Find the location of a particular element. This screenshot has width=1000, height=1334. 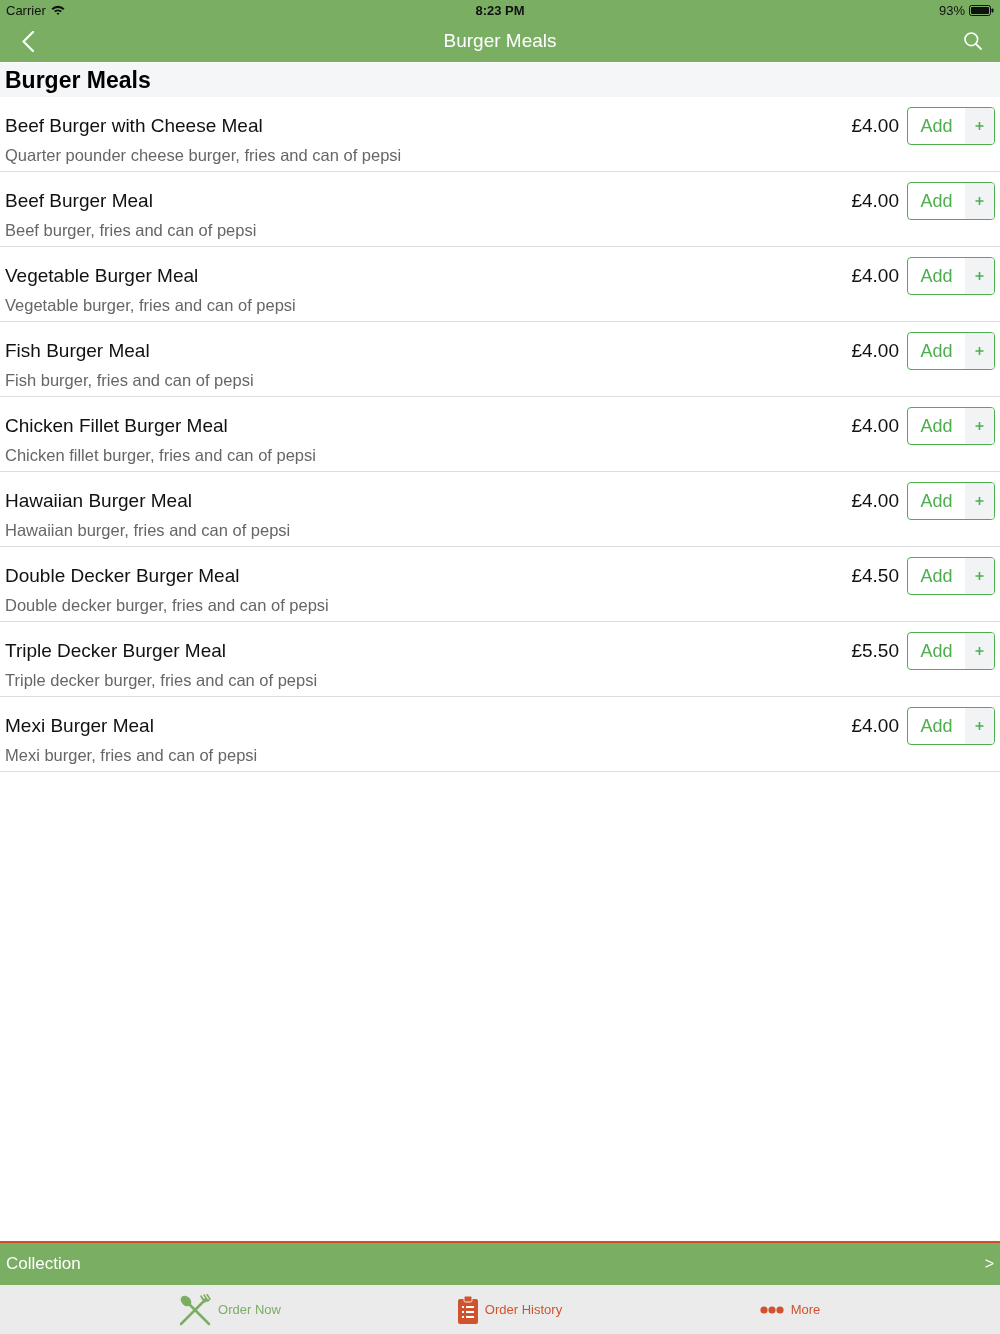

item-name: Double Decker Burger Meal is located at coordinates (123, 576).